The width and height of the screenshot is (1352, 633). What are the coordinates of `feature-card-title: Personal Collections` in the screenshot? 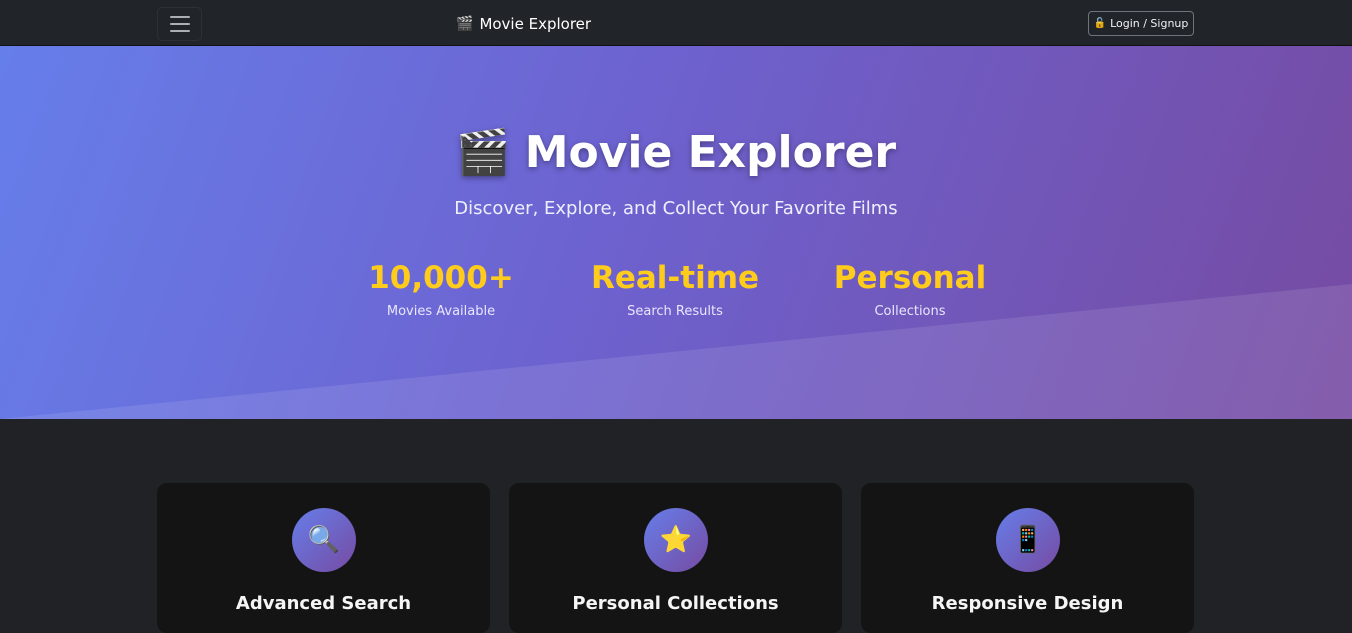 It's located at (675, 603).